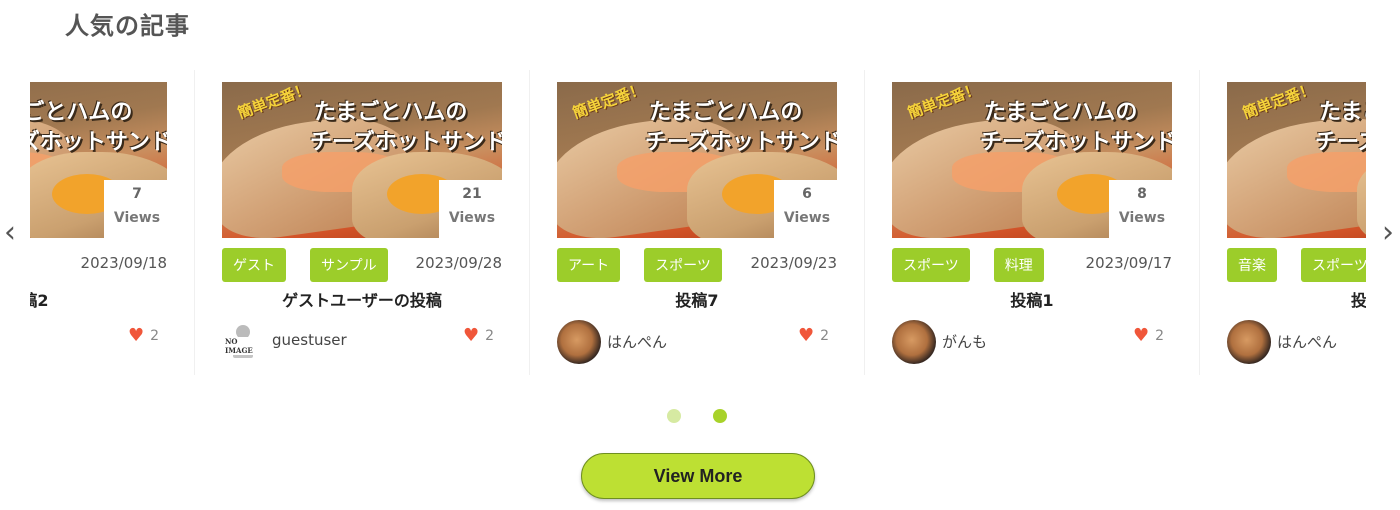 Image resolution: width=1400 pixels, height=510 pixels. I want to click on section-title: 人気の記事, so click(127, 26).